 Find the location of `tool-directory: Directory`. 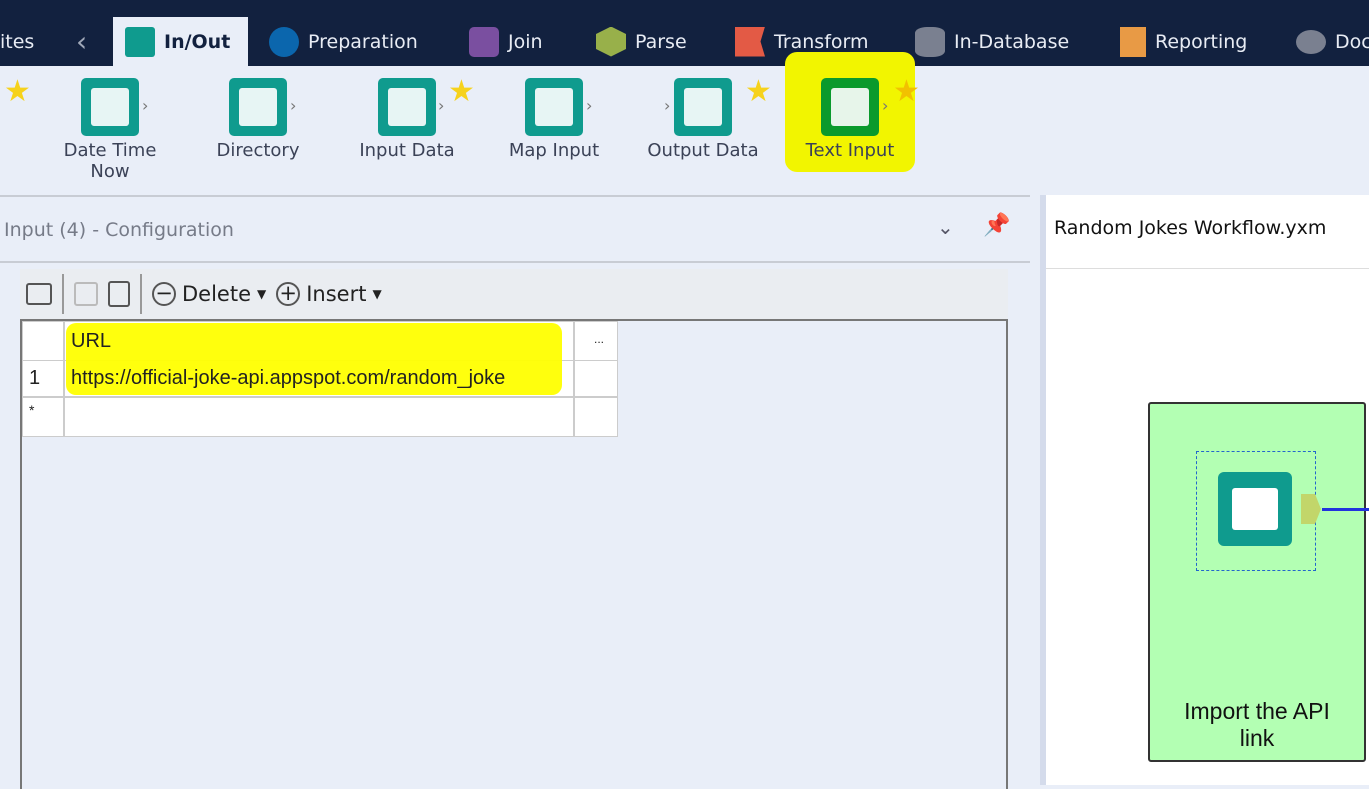

tool-directory: Directory is located at coordinates (258, 119).